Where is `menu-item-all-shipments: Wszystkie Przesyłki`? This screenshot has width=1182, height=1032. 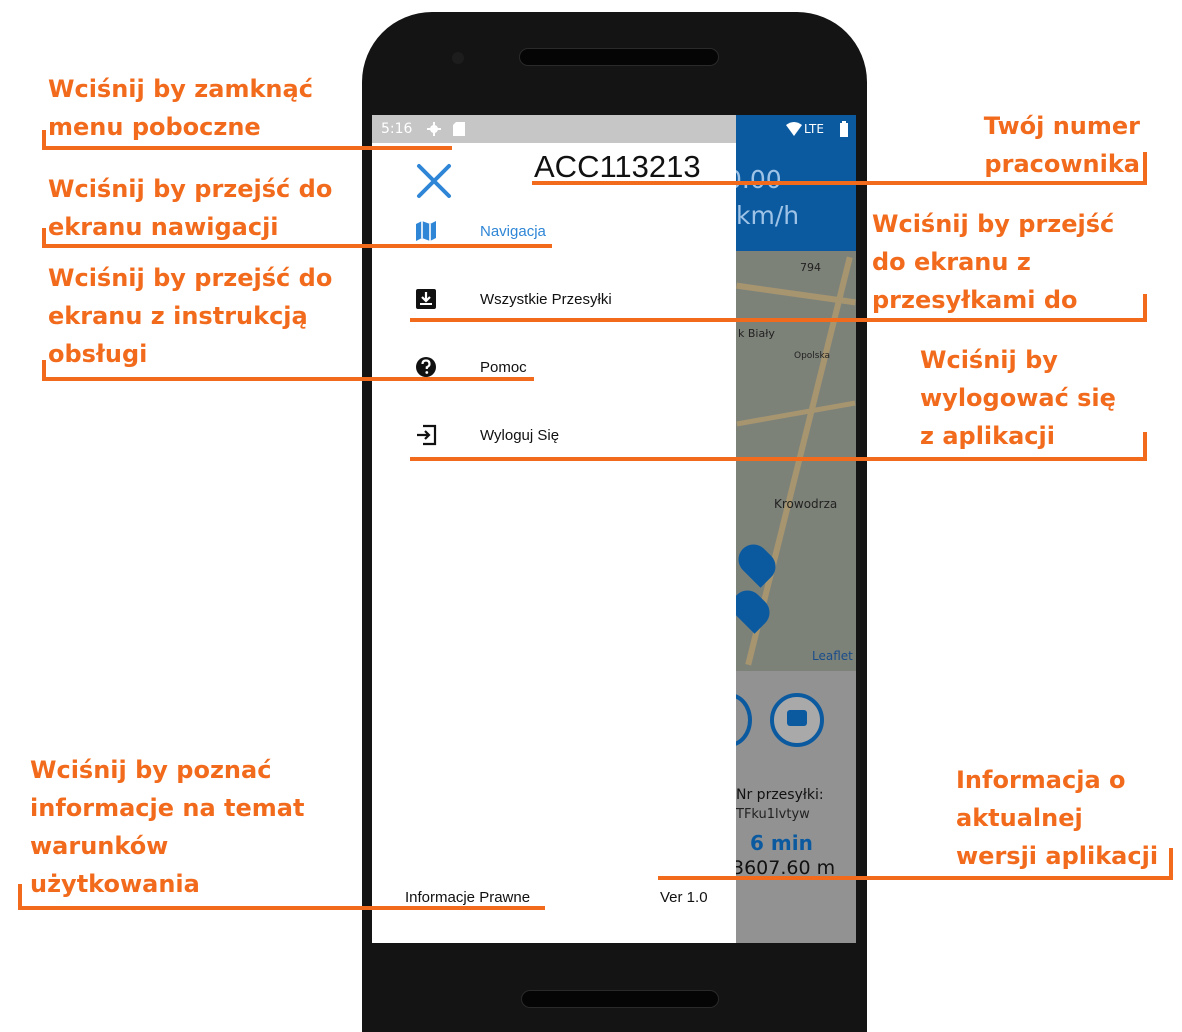 menu-item-all-shipments: Wszystkie Przesyłki is located at coordinates (554, 299).